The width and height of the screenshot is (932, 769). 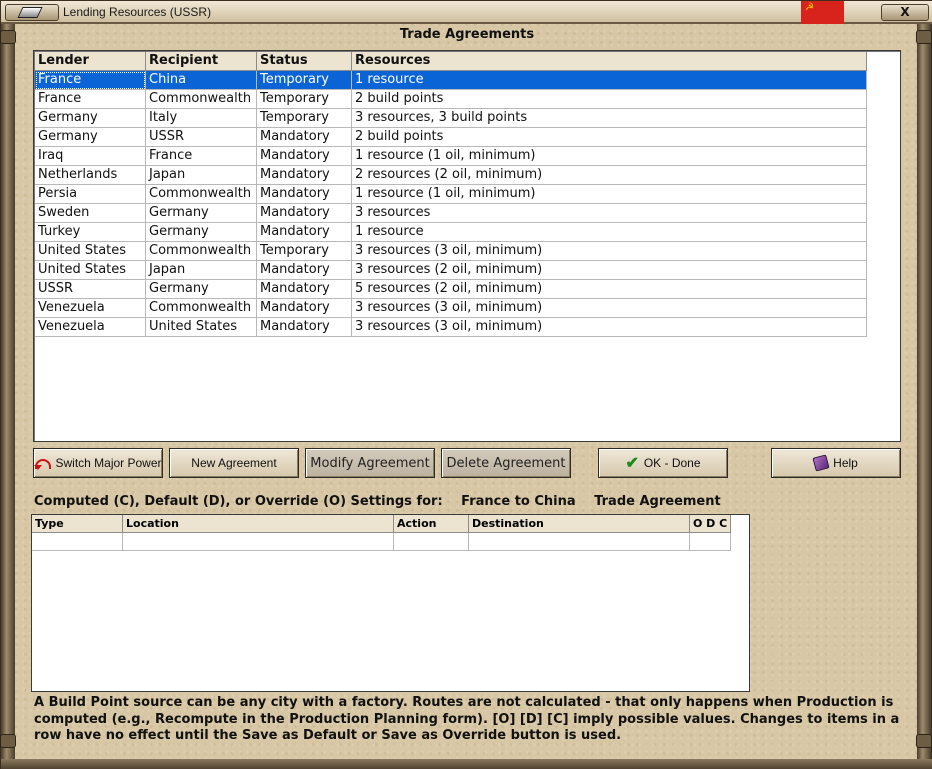 What do you see at coordinates (451, 137) in the screenshot?
I see `table-row: Germany USSR Mandatory 2 build points` at bounding box center [451, 137].